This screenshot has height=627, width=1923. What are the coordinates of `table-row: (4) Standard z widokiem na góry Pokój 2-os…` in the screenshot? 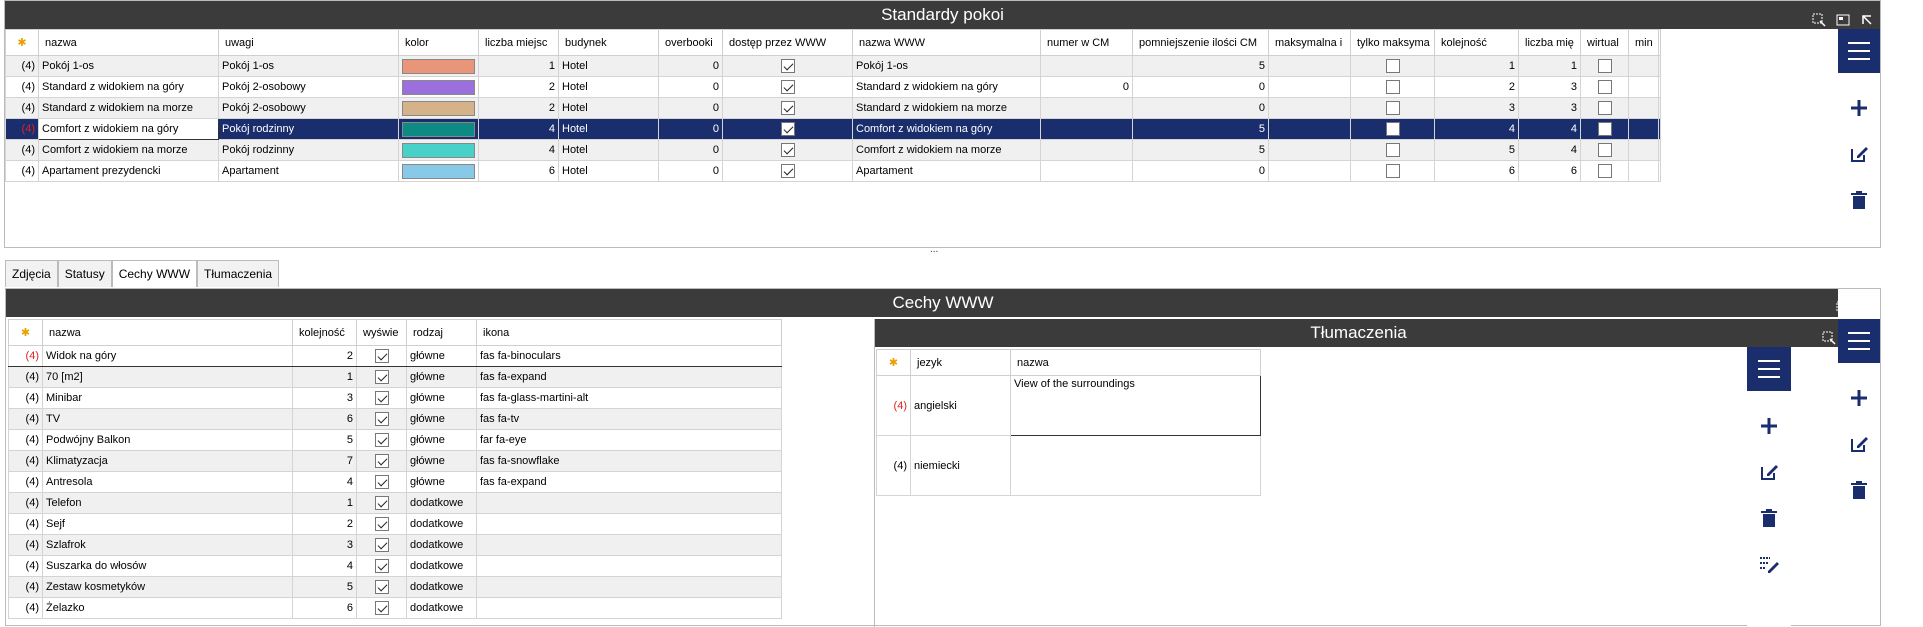 It's located at (833, 87).